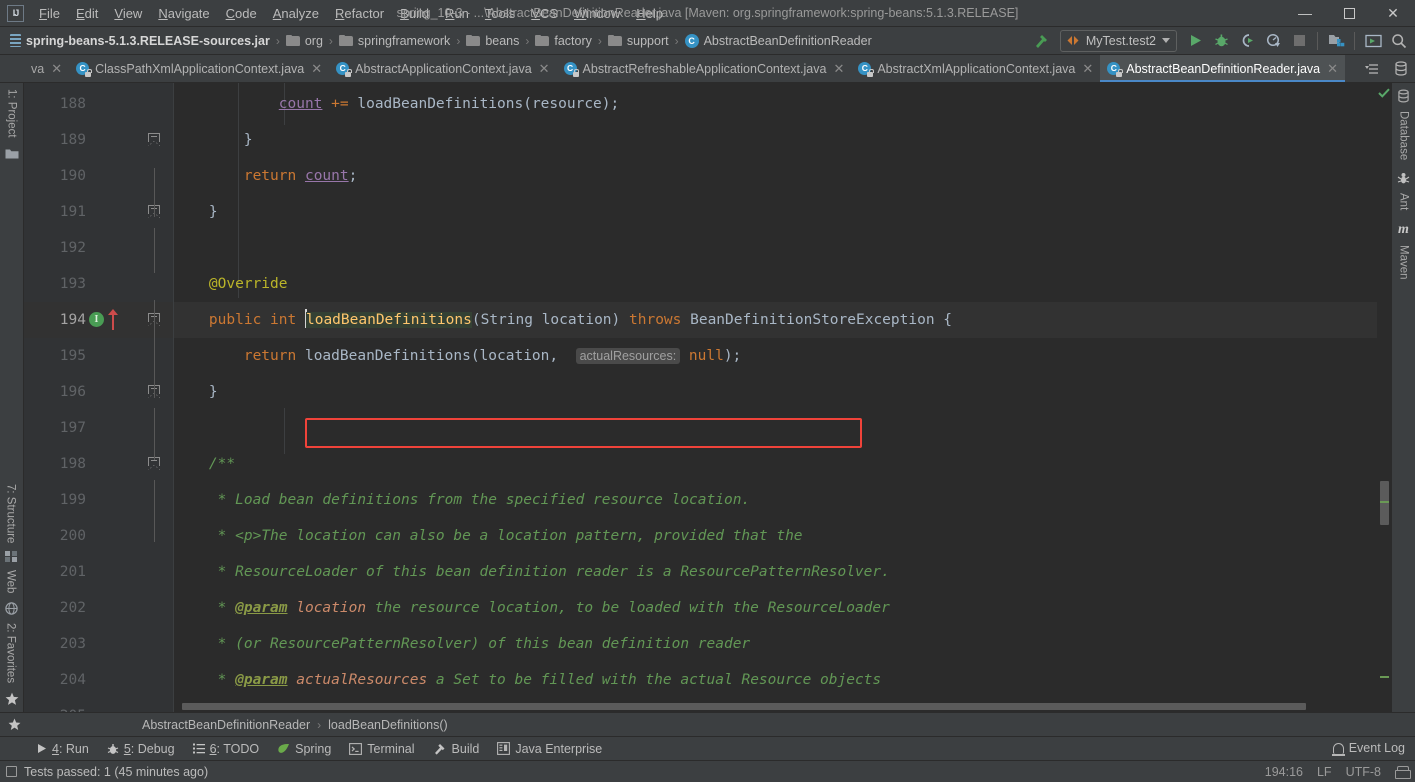 This screenshot has width=1415, height=782. Describe the element at coordinates (99, 140) in the screenshot. I see `gutter-row-189: 189` at that location.